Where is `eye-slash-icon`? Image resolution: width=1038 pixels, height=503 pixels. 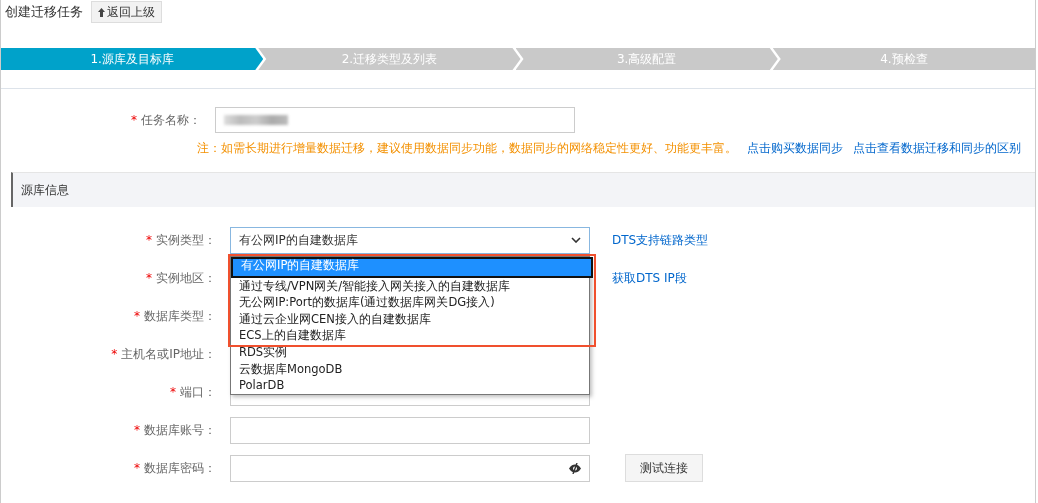 eye-slash-icon is located at coordinates (575, 468).